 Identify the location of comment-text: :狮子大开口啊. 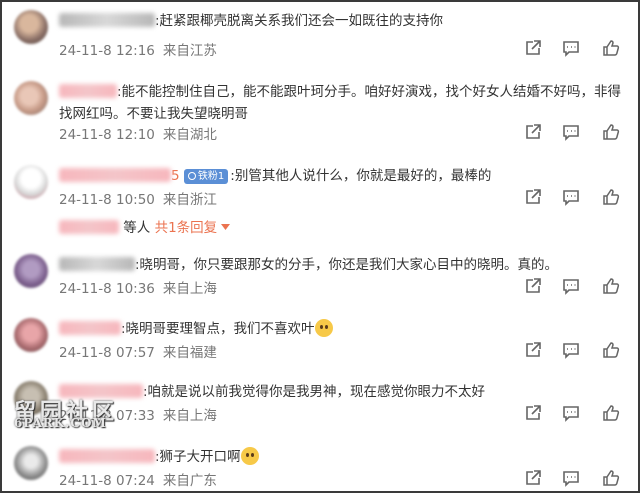
(198, 457).